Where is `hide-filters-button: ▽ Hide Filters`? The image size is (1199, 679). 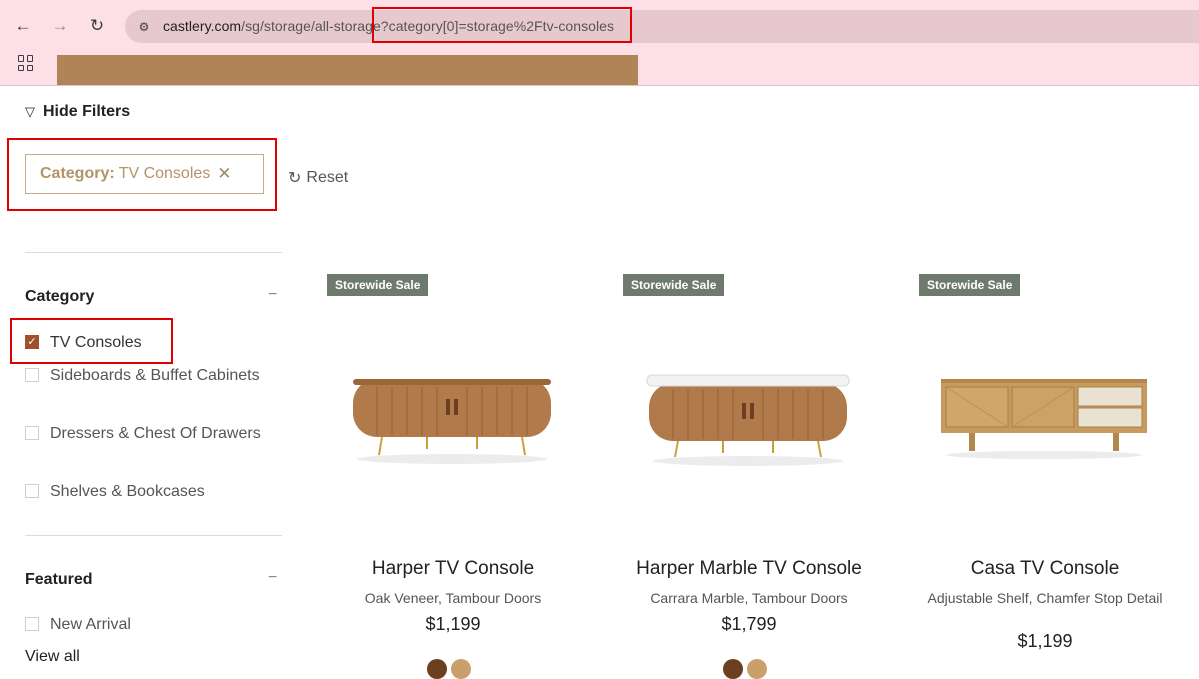
hide-filters-button: ▽ Hide Filters is located at coordinates (77, 112).